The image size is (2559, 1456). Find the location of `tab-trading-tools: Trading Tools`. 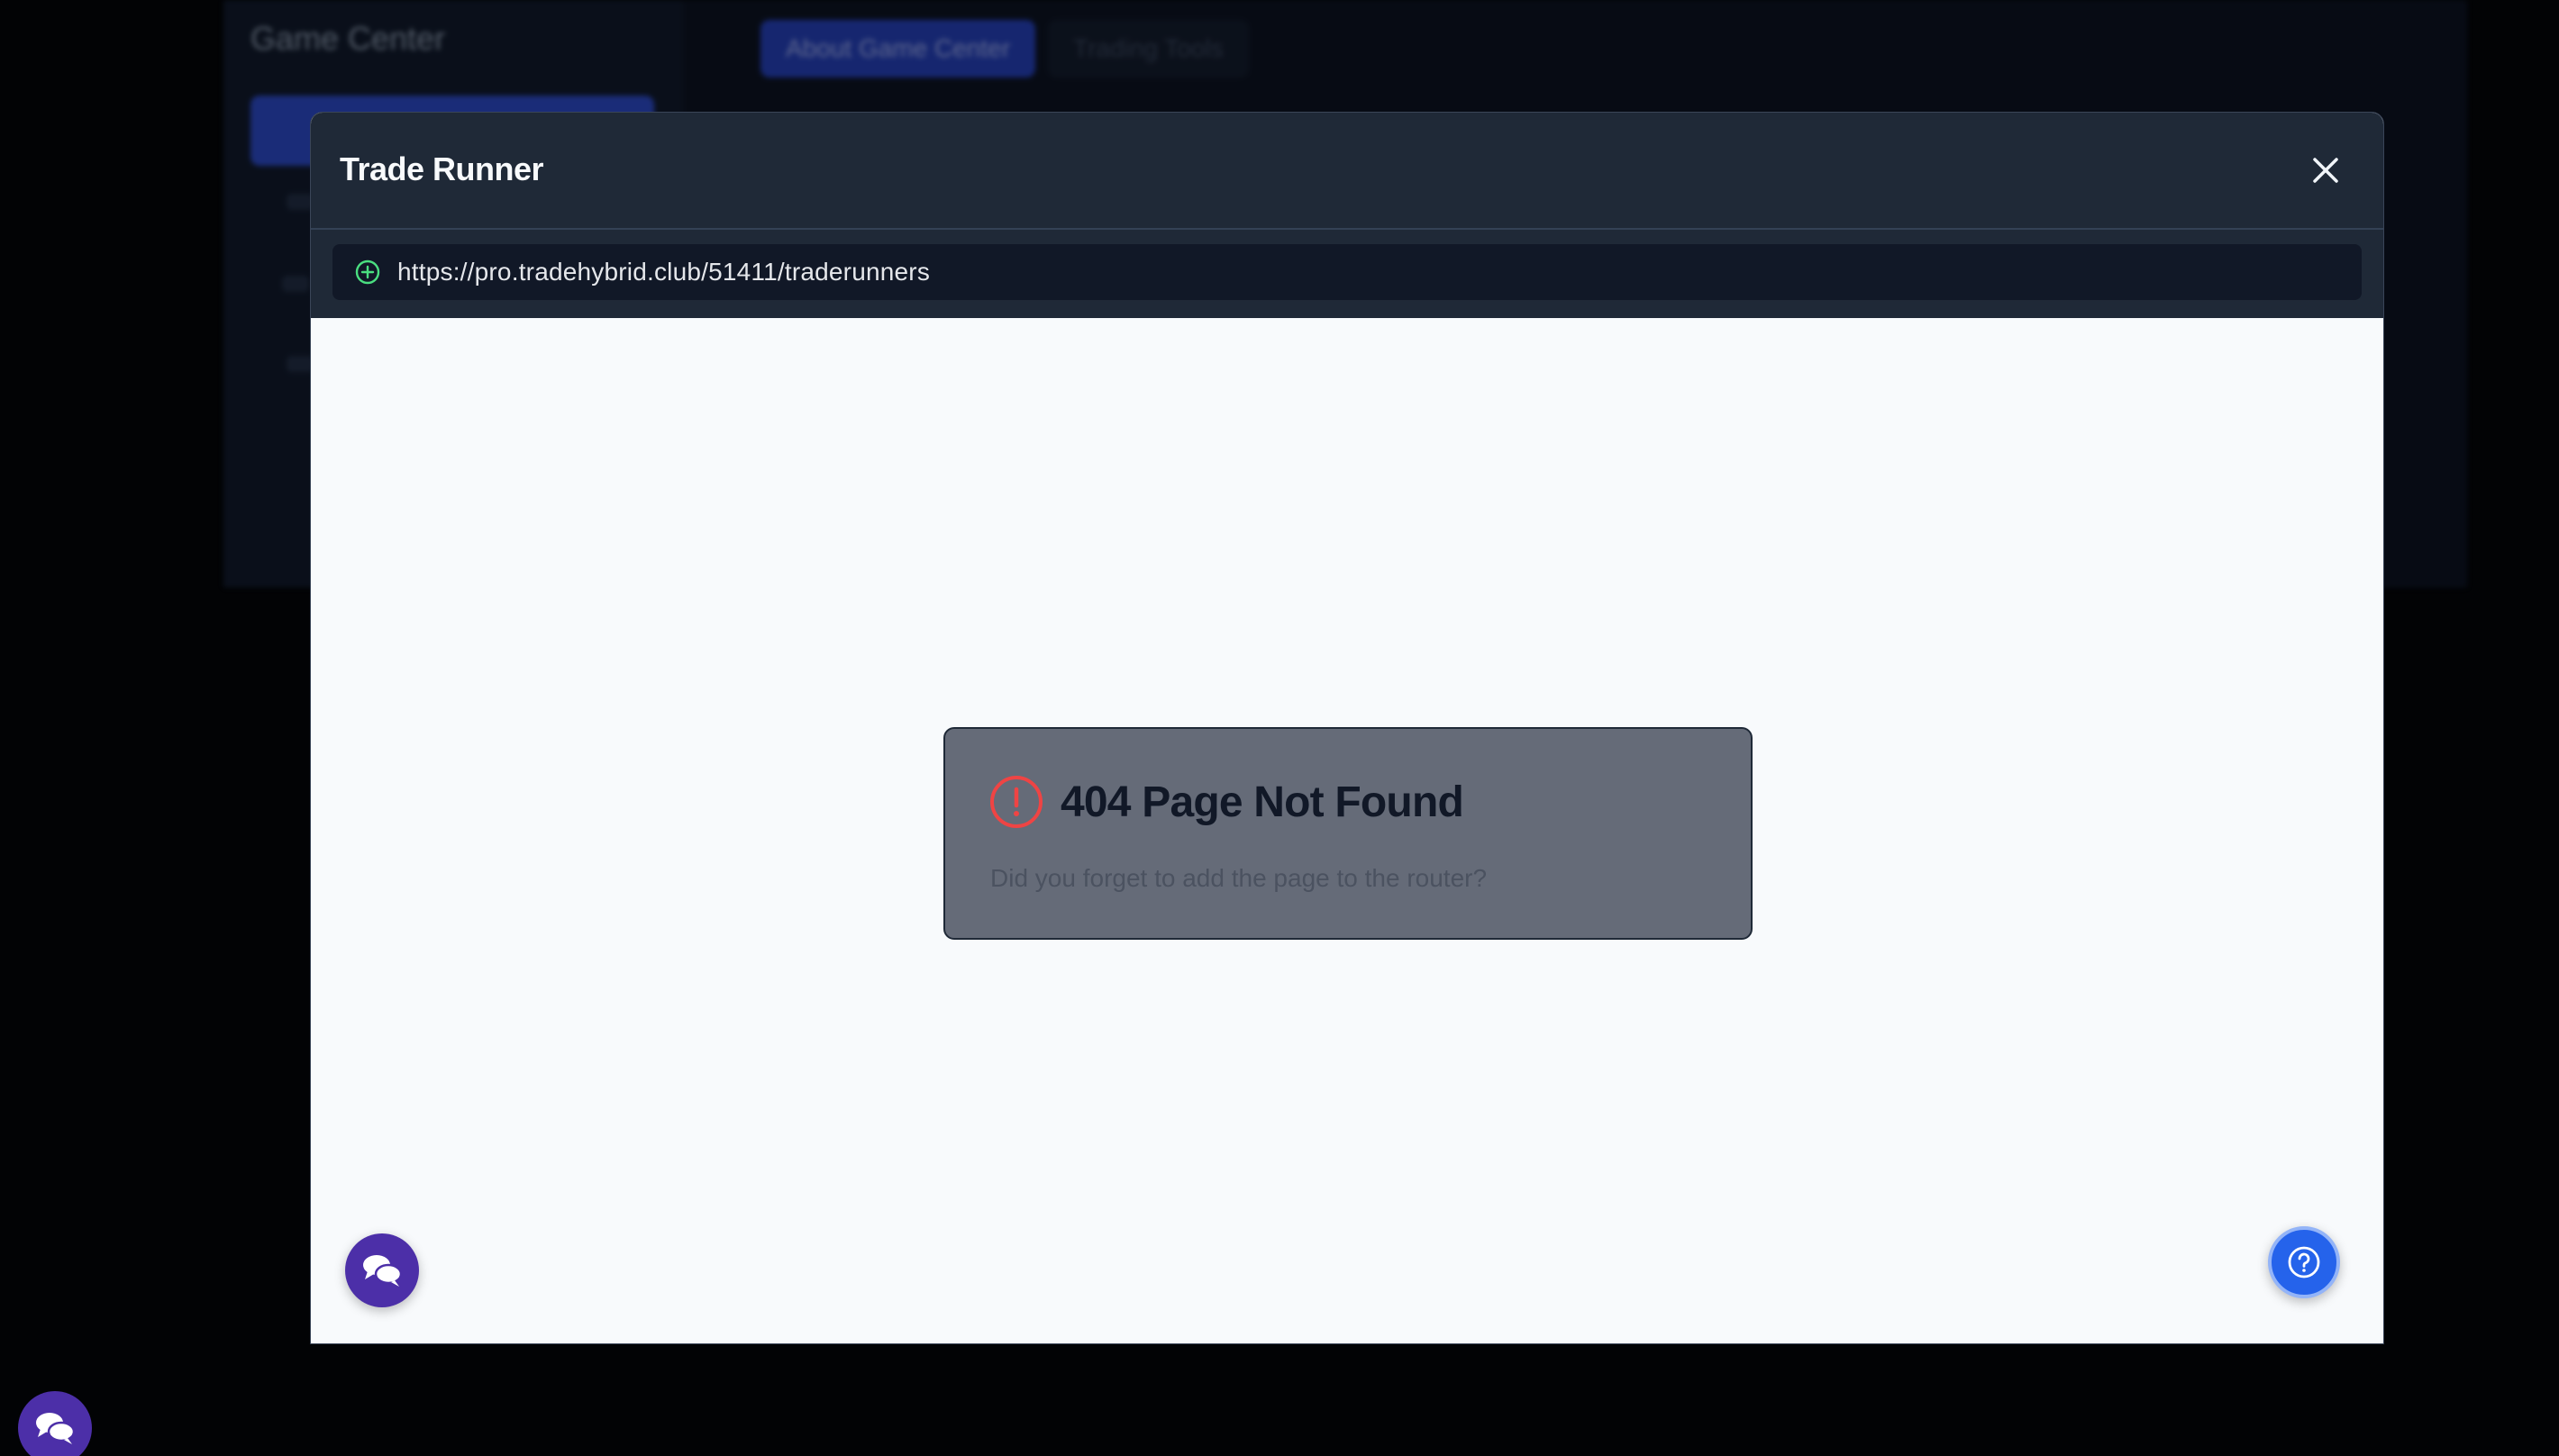

tab-trading-tools: Trading Tools is located at coordinates (1148, 49).